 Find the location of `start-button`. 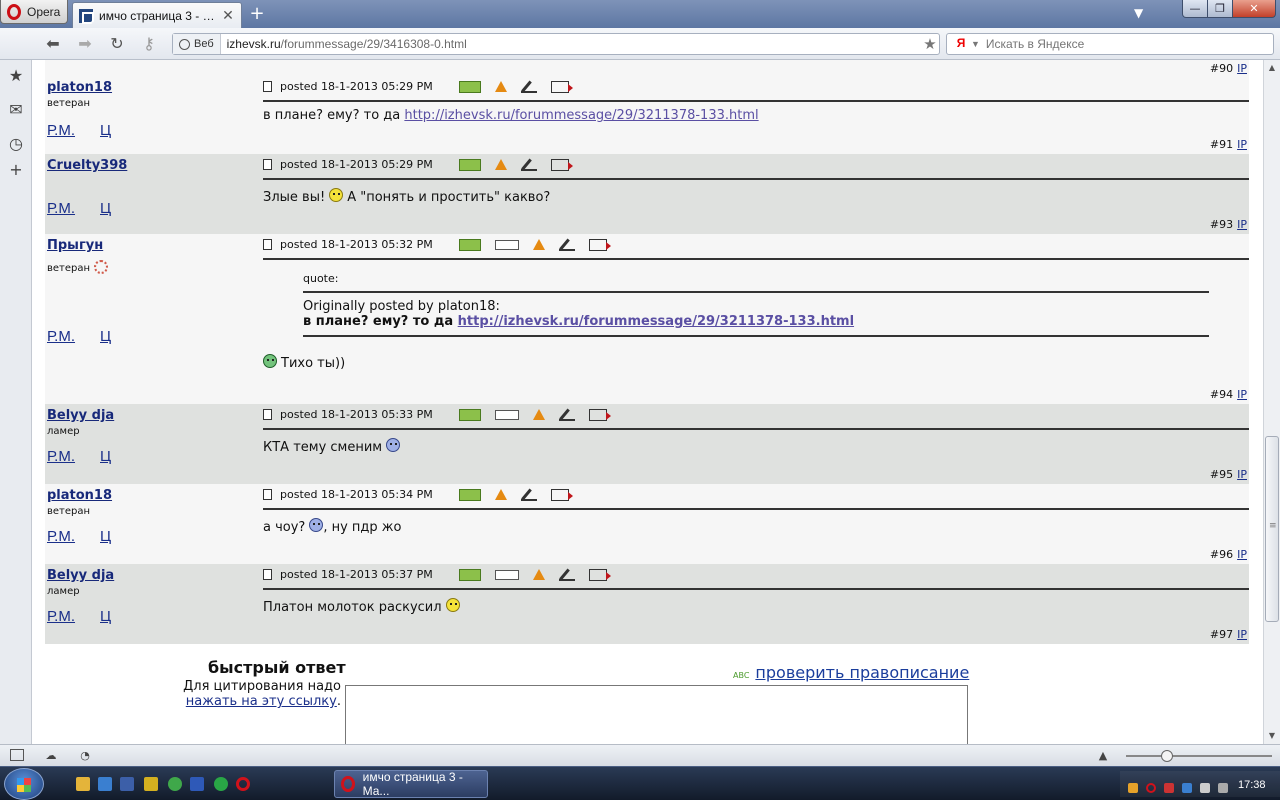

start-button is located at coordinates (24, 784).